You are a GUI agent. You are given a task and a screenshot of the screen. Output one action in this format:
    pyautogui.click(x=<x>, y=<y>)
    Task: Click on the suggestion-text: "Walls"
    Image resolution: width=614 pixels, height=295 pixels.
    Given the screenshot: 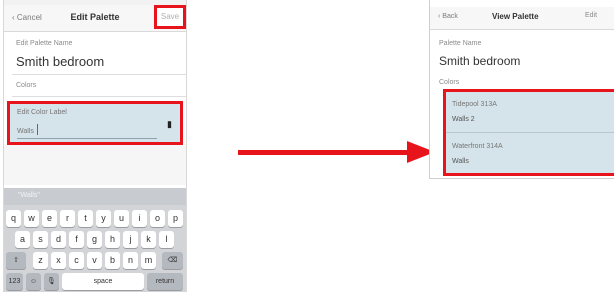 What is the action you would take?
    pyautogui.click(x=29, y=195)
    